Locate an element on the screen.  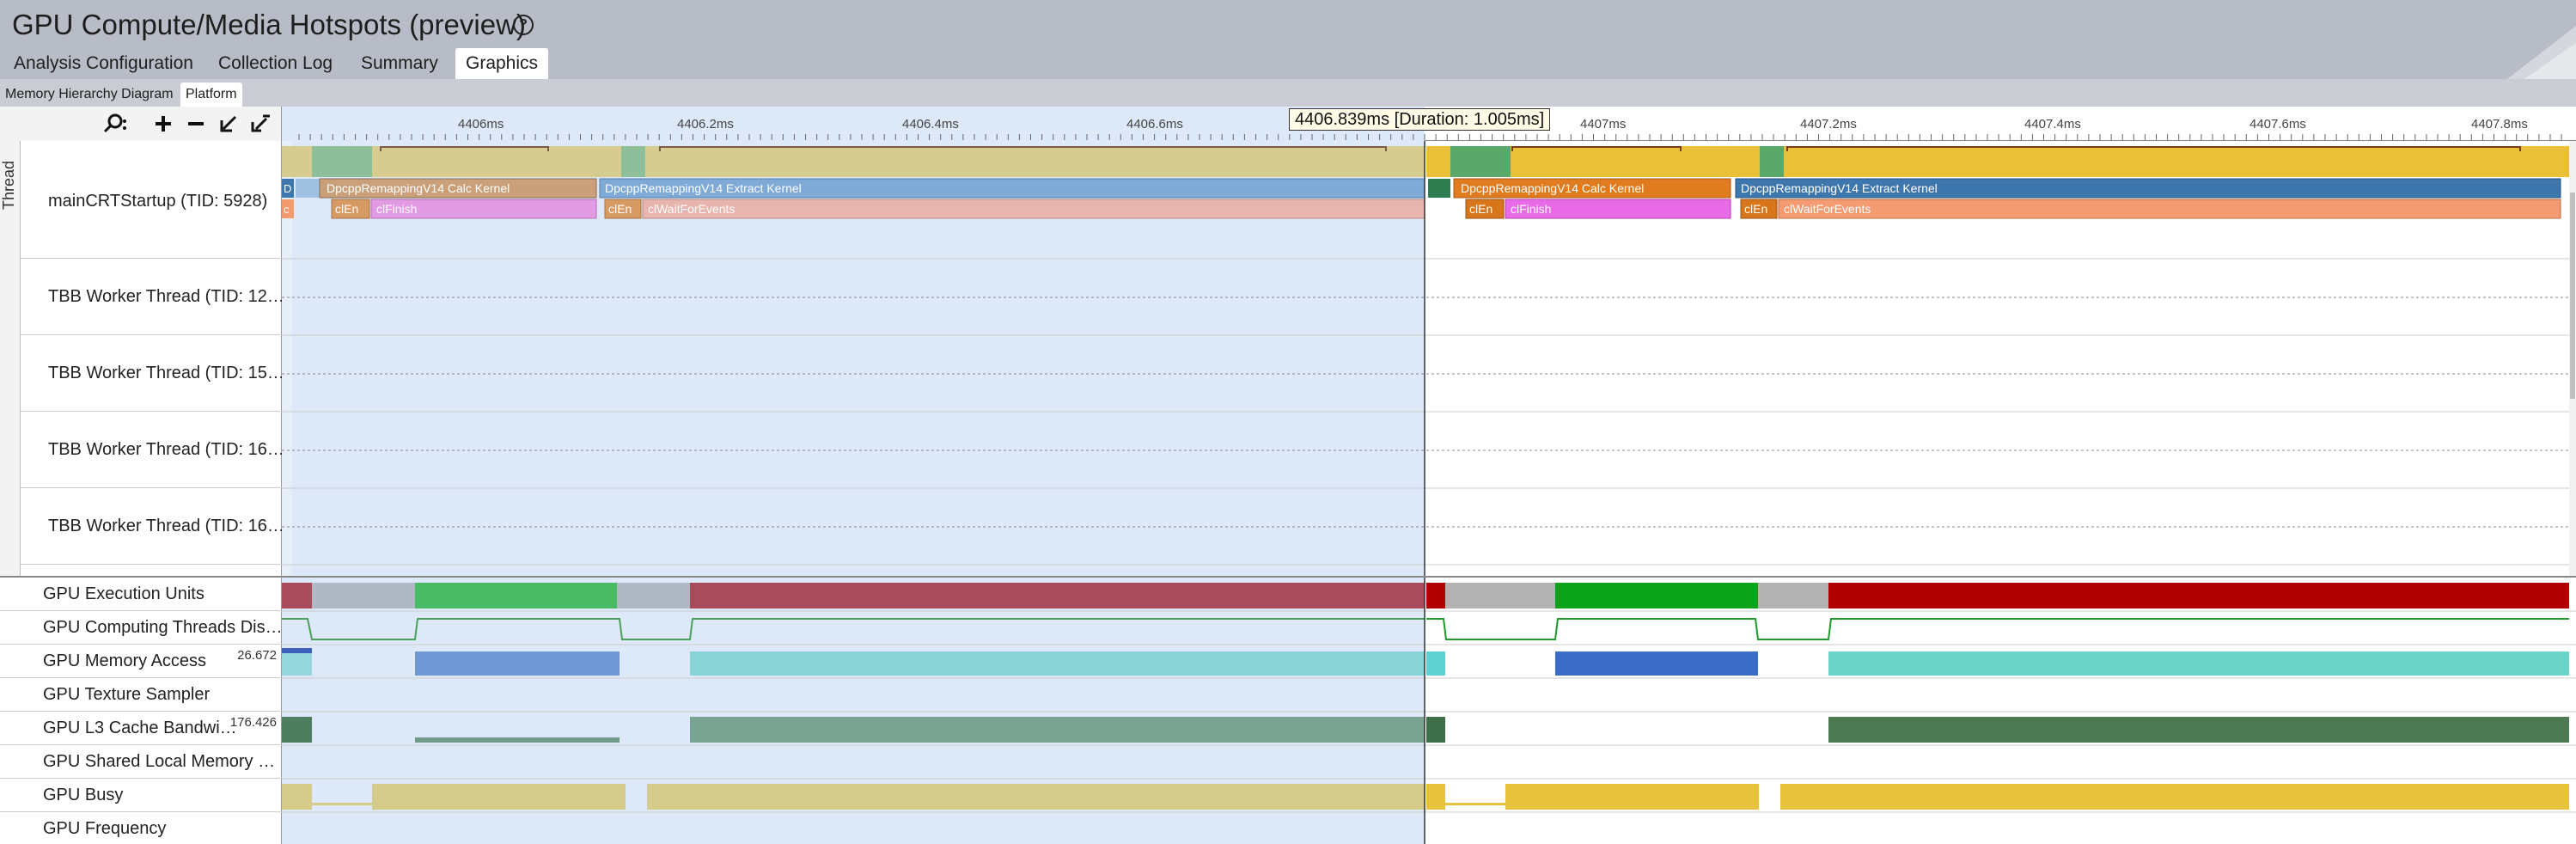
subtab-platform: Platform is located at coordinates (211, 95).